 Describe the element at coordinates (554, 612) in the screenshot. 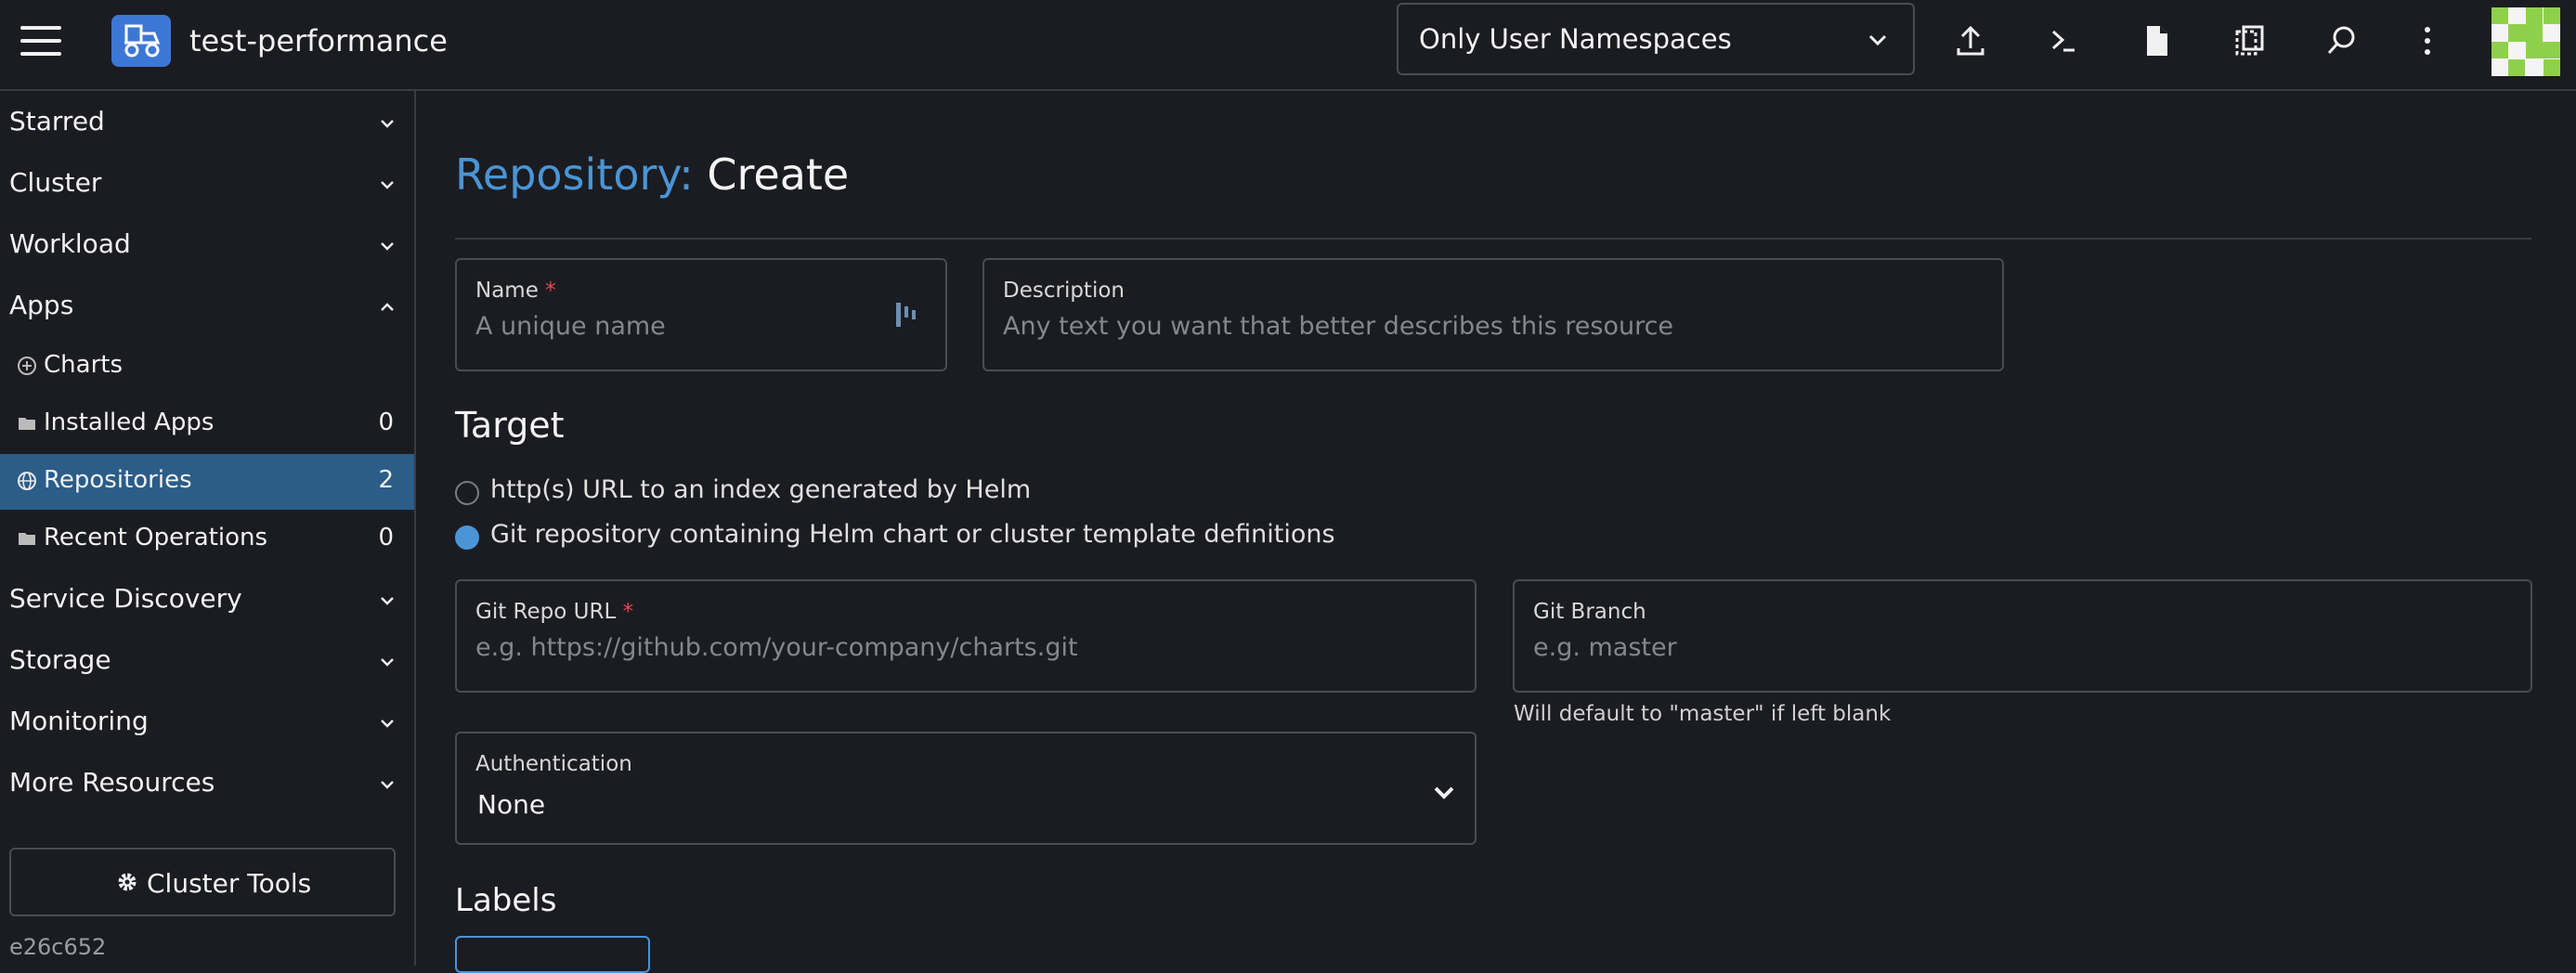

I see `git-repo-url-label: Git Repo URL *` at that location.